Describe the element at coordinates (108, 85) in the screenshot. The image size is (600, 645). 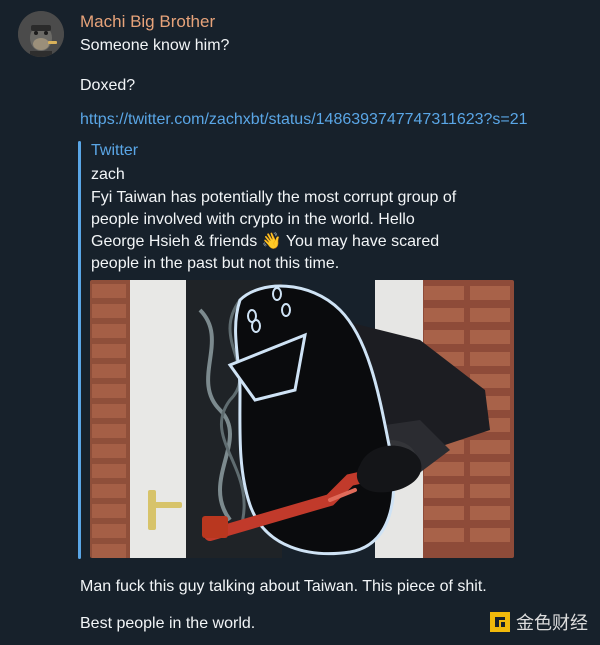
I see `message-line: Doxed?` at that location.